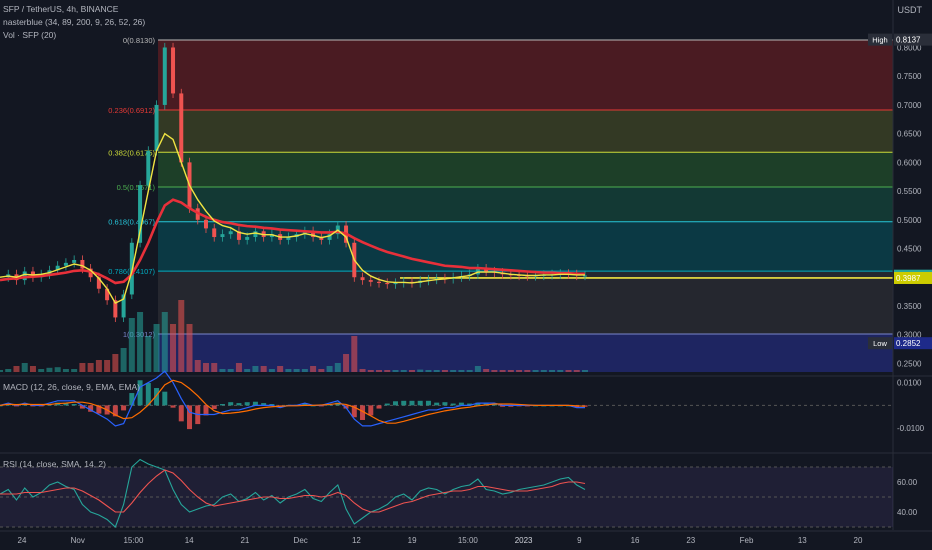 This screenshot has width=932, height=550. What do you see at coordinates (910, 10) in the screenshot?
I see `currency-label: USDT` at bounding box center [910, 10].